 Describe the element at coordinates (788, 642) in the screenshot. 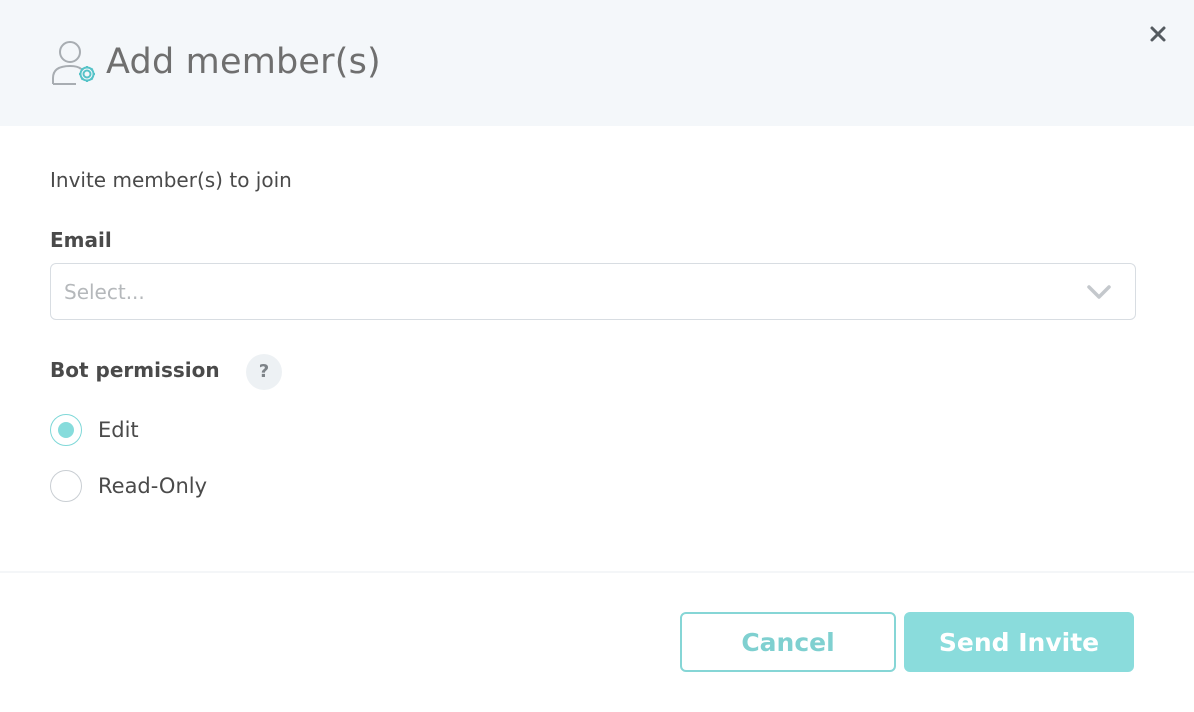

I see `cancel-button: Cancel` at that location.